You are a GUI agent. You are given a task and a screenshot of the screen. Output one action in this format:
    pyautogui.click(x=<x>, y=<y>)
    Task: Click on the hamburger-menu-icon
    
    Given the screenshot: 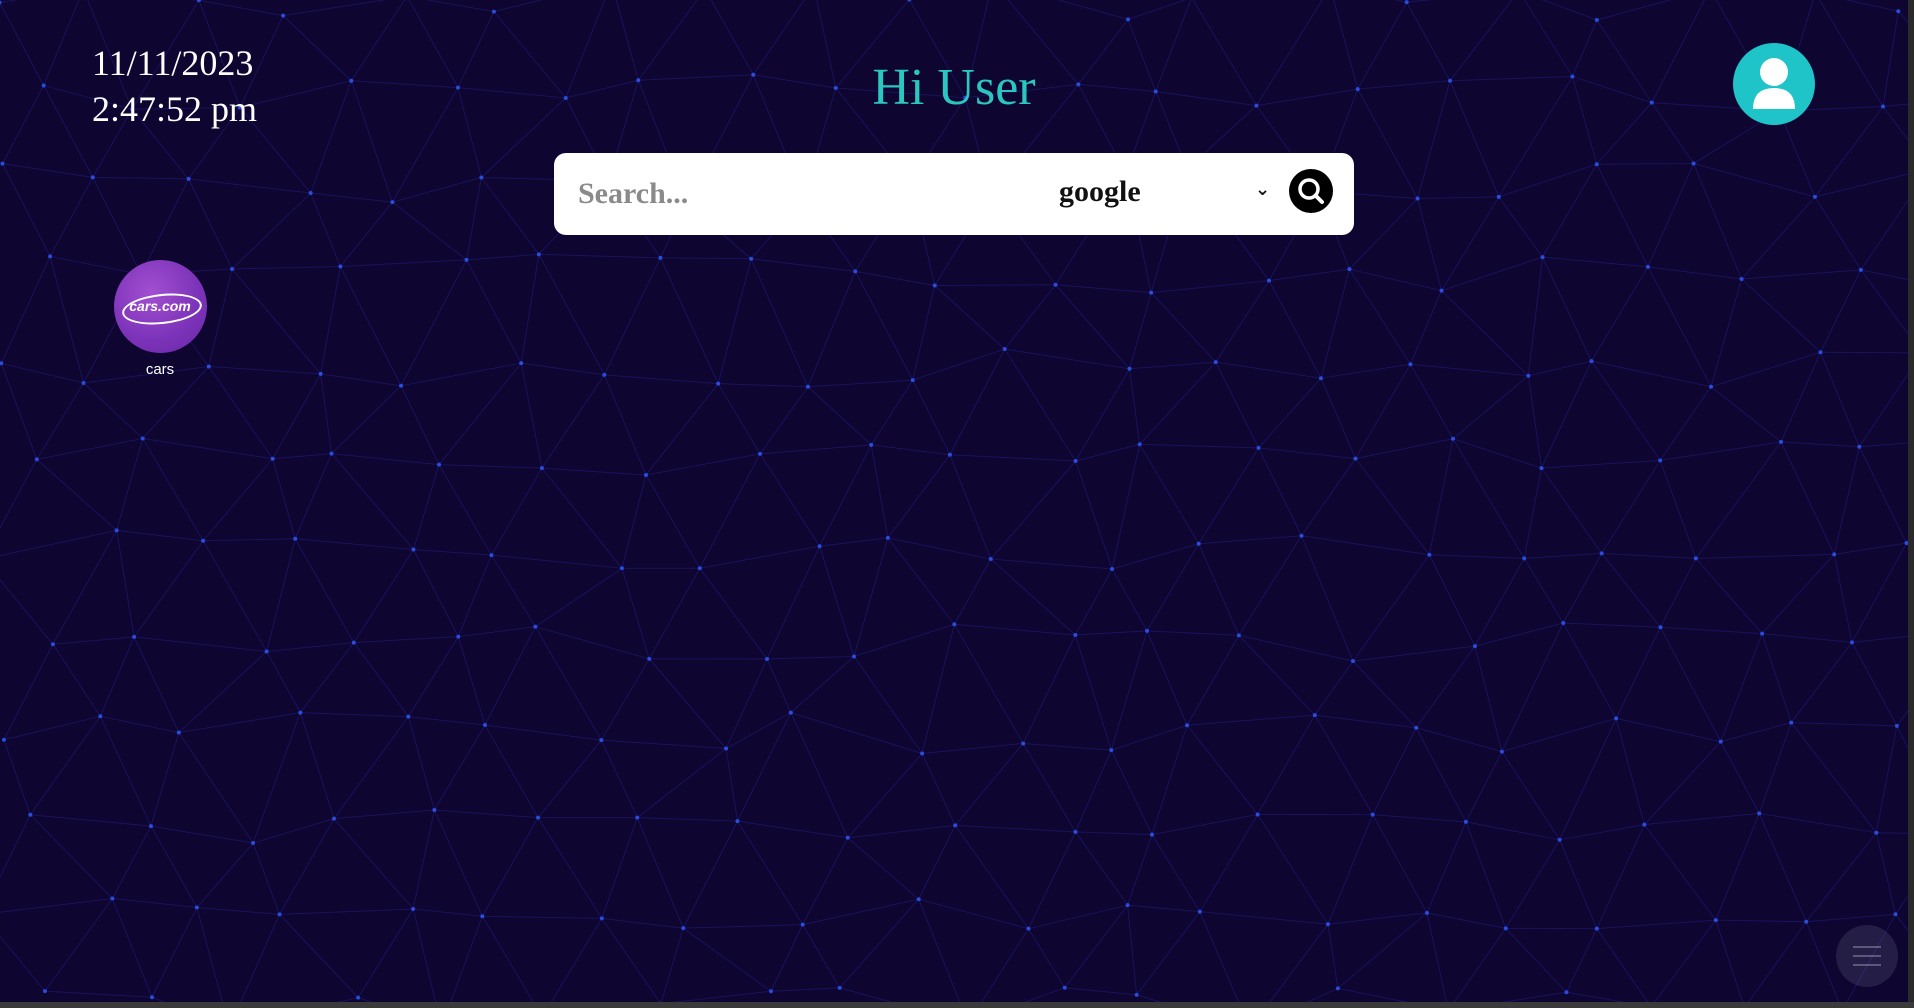 What is the action you would take?
    pyautogui.click(x=1867, y=956)
    